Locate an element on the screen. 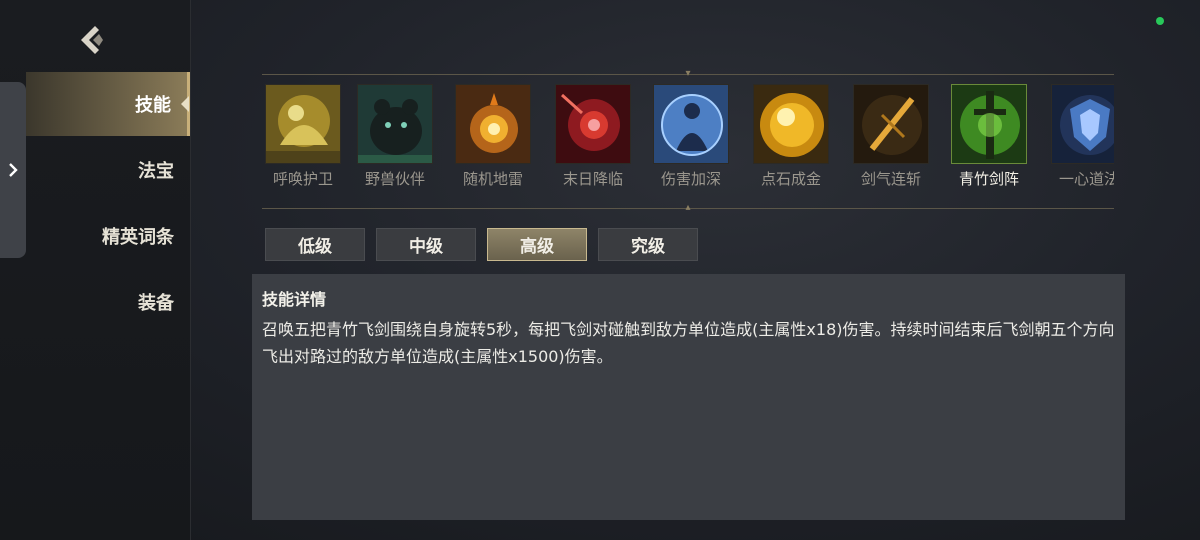 The width and height of the screenshot is (1200, 540). skill-item: 剑气连斩 is located at coordinates (891, 139).